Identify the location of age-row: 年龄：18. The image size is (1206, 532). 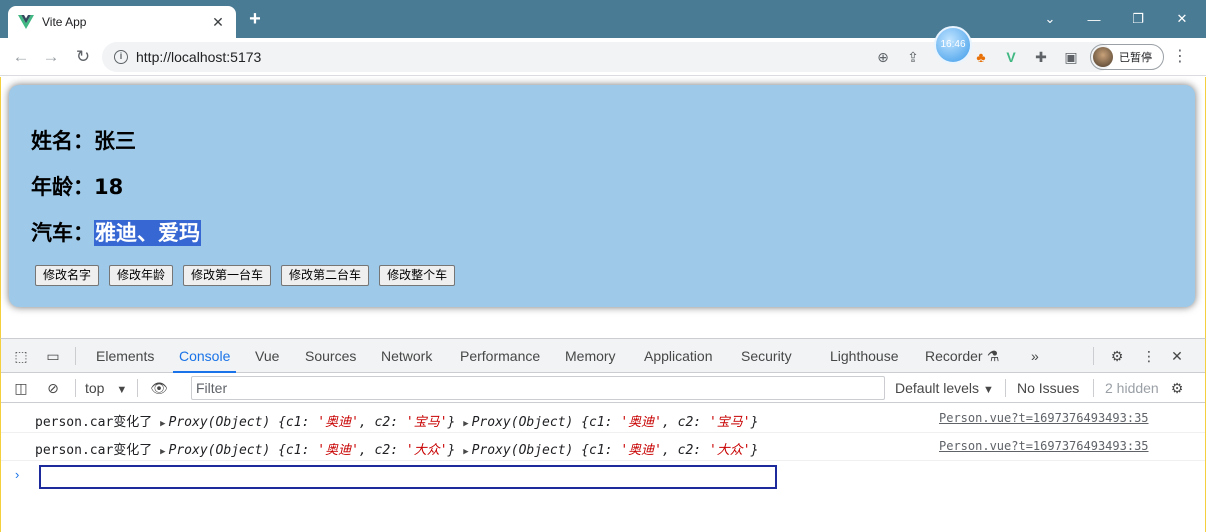
(77, 186).